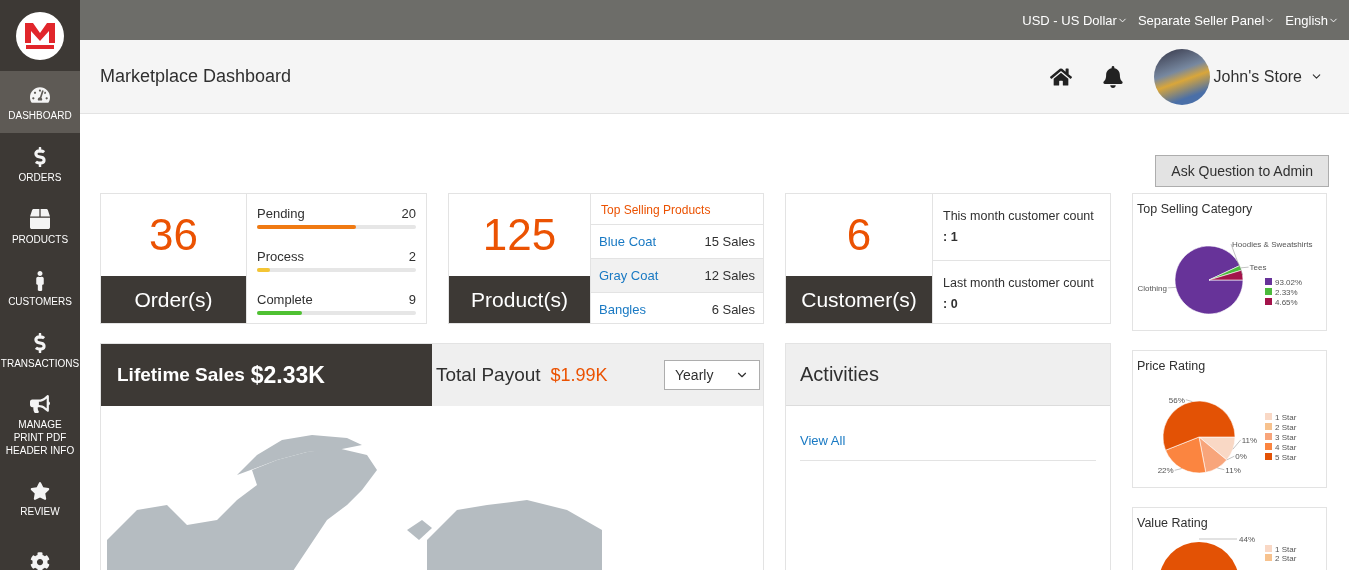  Describe the element at coordinates (1165, 471) in the screenshot. I see `data-label: 22%` at that location.